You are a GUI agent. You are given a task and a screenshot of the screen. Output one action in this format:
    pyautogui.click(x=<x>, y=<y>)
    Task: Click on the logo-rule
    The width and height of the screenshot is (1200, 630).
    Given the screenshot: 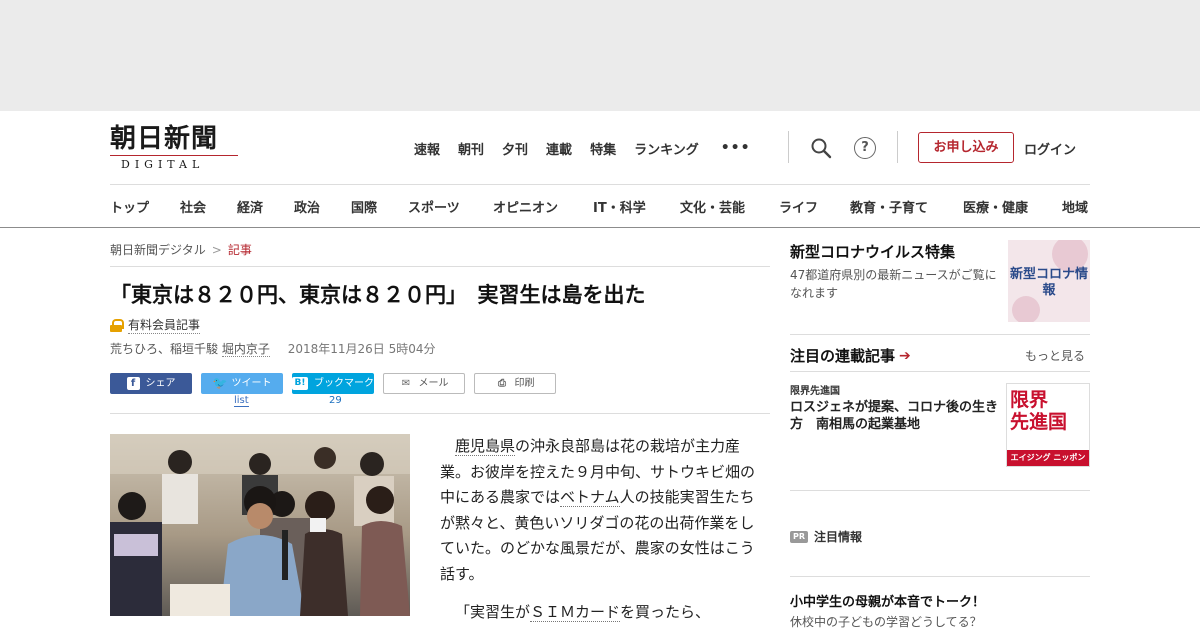 What is the action you would take?
    pyautogui.click(x=174, y=155)
    